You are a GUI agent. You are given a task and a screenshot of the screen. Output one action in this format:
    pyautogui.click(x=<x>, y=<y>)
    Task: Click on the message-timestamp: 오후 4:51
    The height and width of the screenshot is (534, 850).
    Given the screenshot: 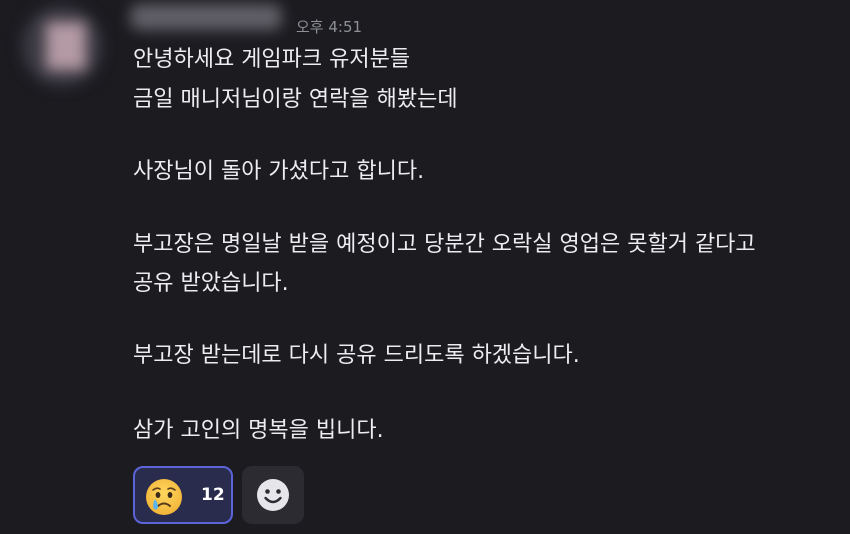 What is the action you would take?
    pyautogui.click(x=329, y=27)
    